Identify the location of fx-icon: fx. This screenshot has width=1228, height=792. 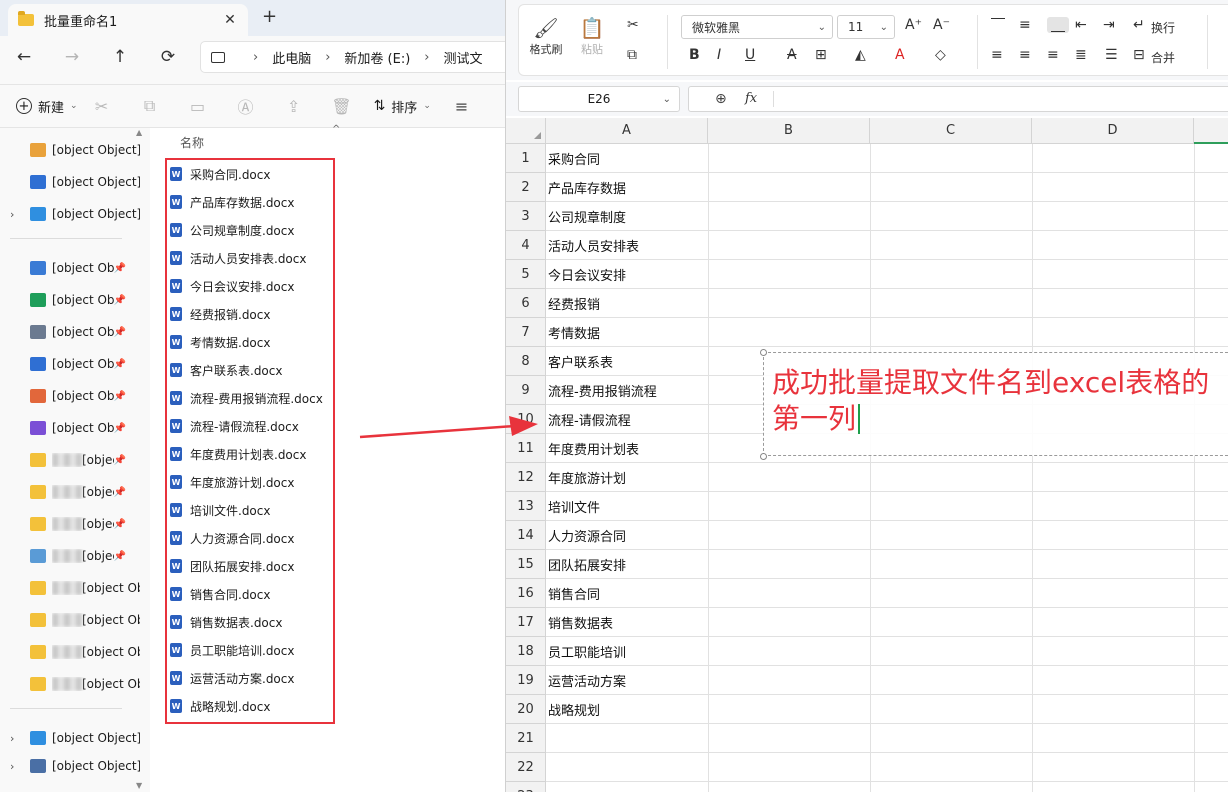
(751, 98).